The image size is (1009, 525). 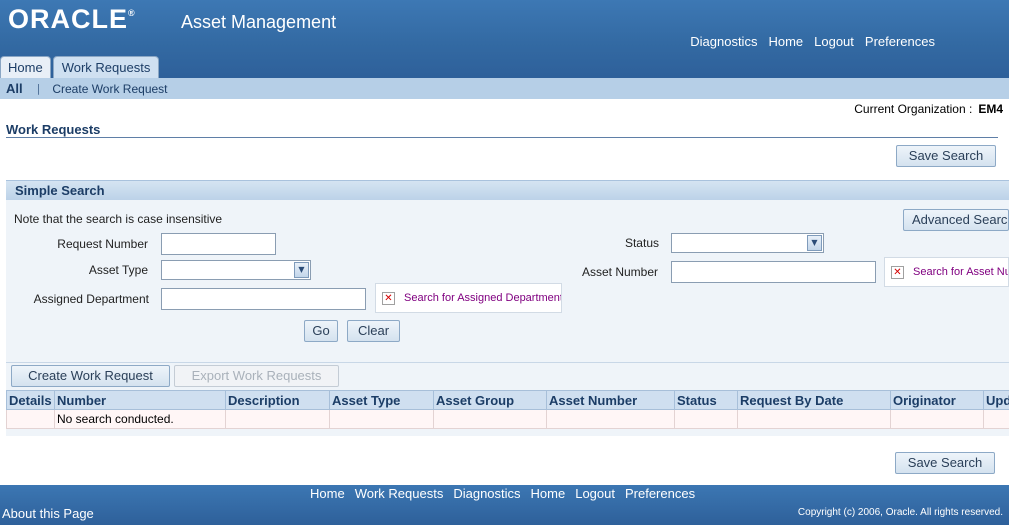 I want to click on create-work-request-button: Create Work Request, so click(x=90, y=376).